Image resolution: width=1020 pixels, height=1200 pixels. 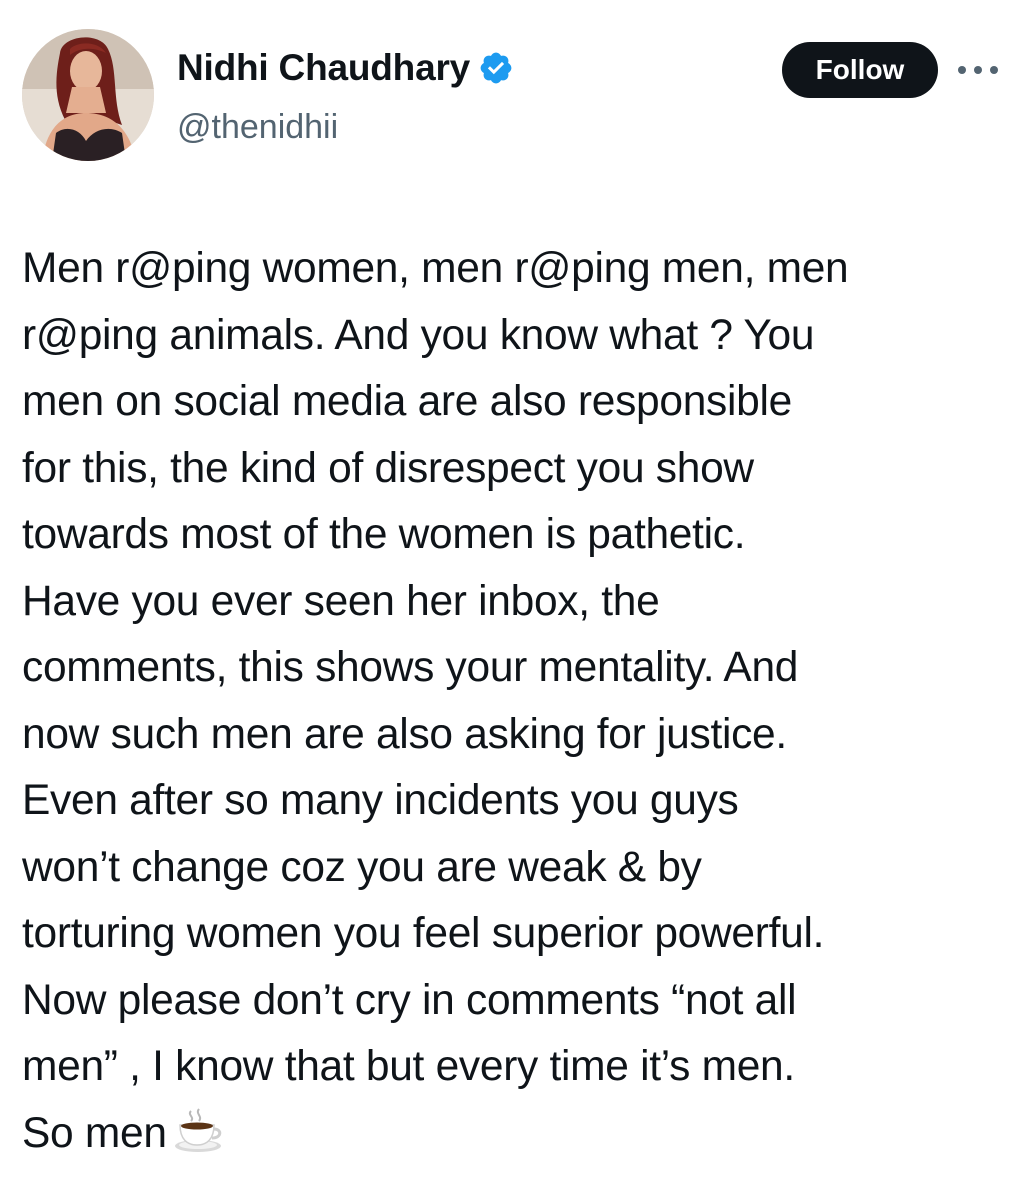 I want to click on author-name-row: Nidhi Chaudhary, so click(x=345, y=68).